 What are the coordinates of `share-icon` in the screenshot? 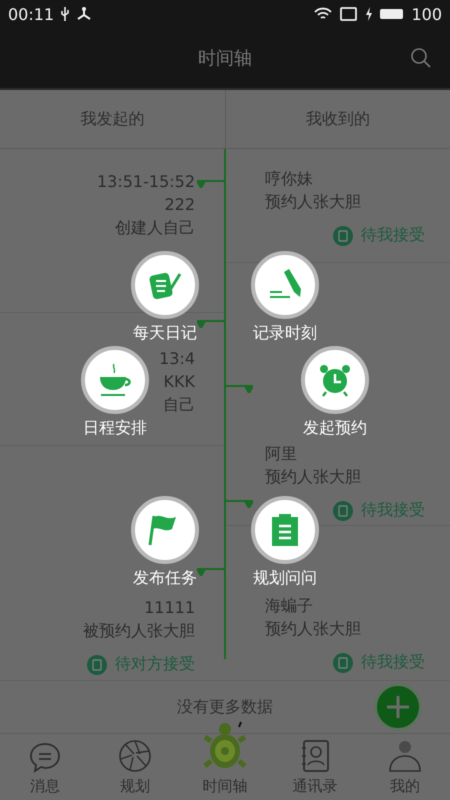 It's located at (84, 14).